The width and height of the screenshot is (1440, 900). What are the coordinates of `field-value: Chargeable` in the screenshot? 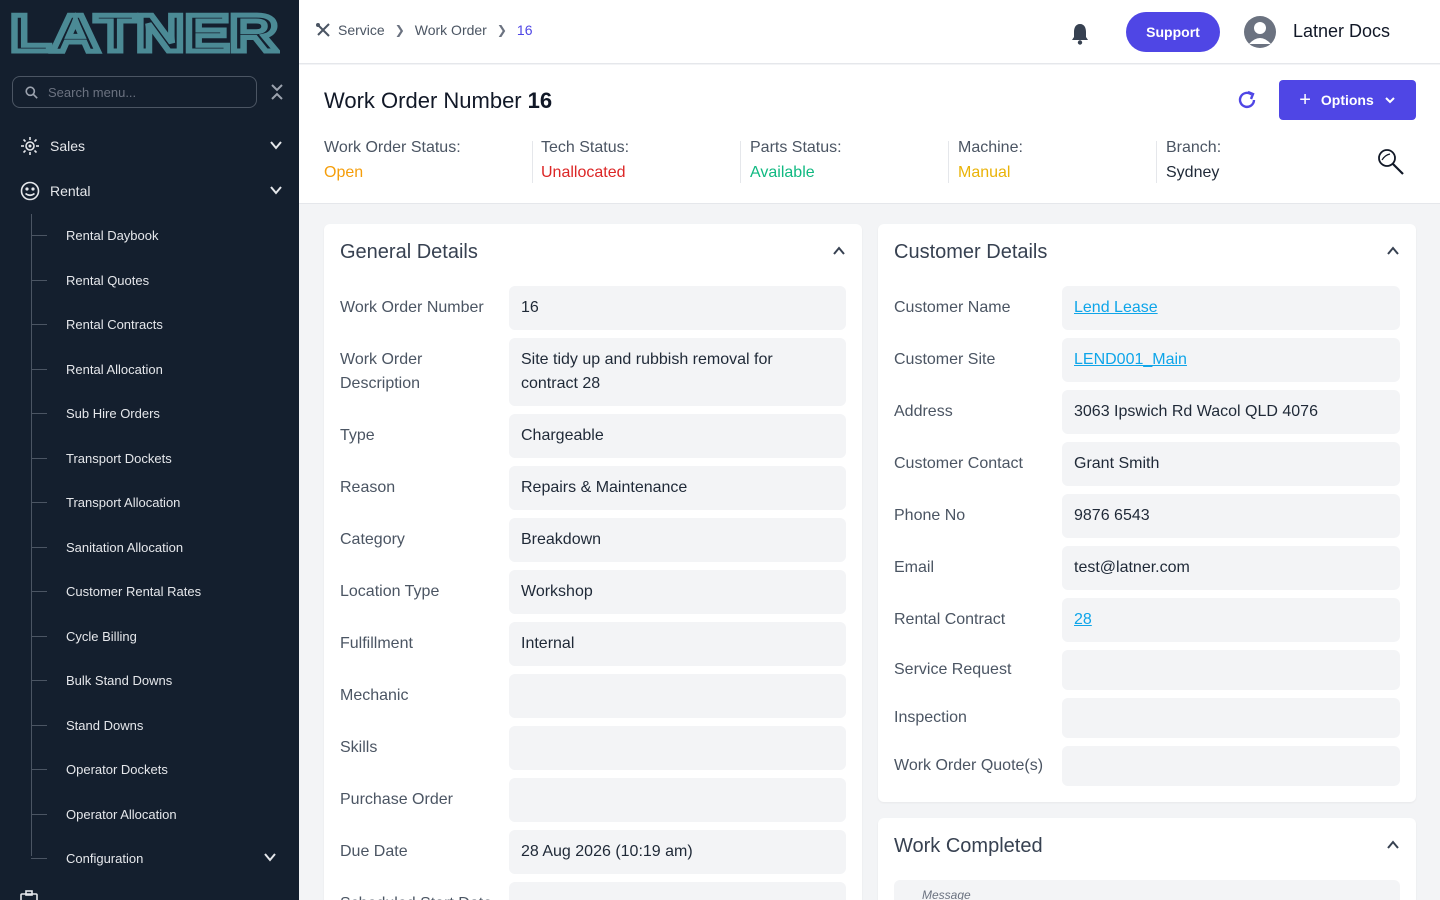 It's located at (677, 436).